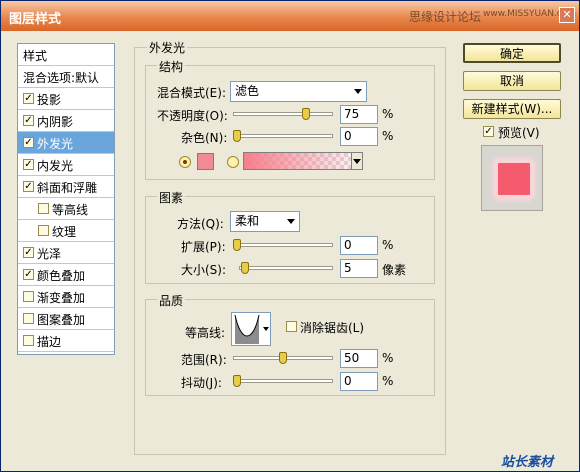  I want to click on gradient-radio, so click(233, 162).